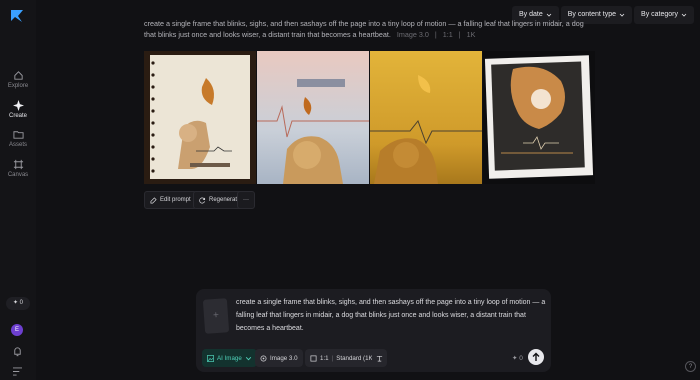 This screenshot has width=700, height=380. I want to click on more-icon: ···, so click(246, 200).